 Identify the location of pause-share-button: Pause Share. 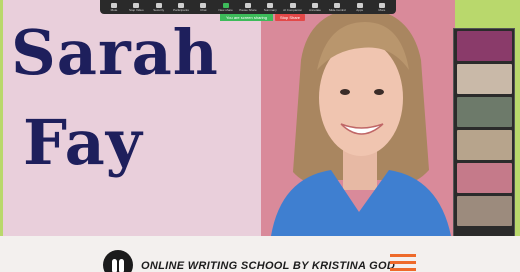
(248, 7).